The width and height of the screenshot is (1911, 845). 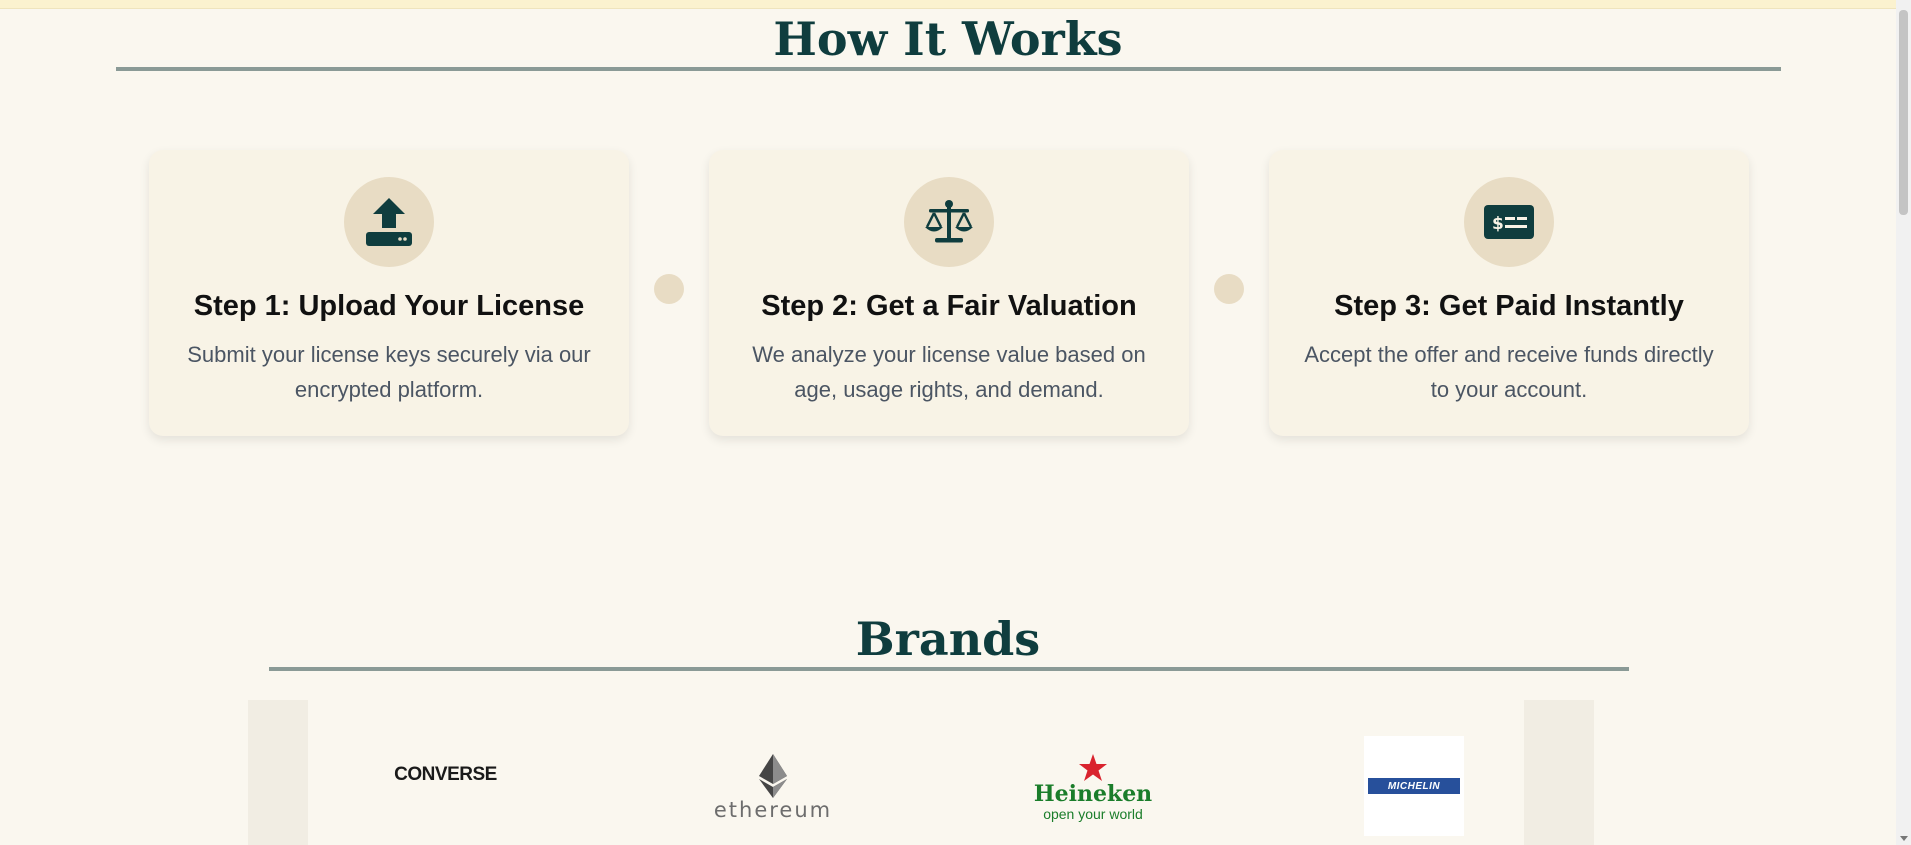 I want to click on brand-logo-ethereum: ethereum, so click(x=773, y=788).